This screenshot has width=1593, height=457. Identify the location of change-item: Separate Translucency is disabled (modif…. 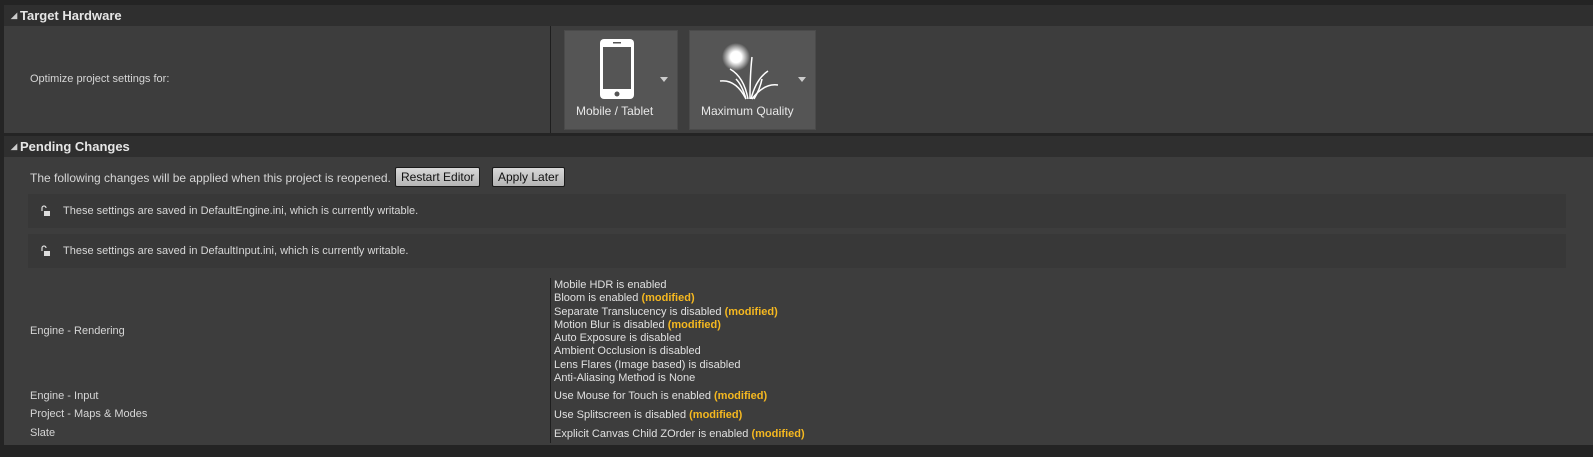
(666, 312).